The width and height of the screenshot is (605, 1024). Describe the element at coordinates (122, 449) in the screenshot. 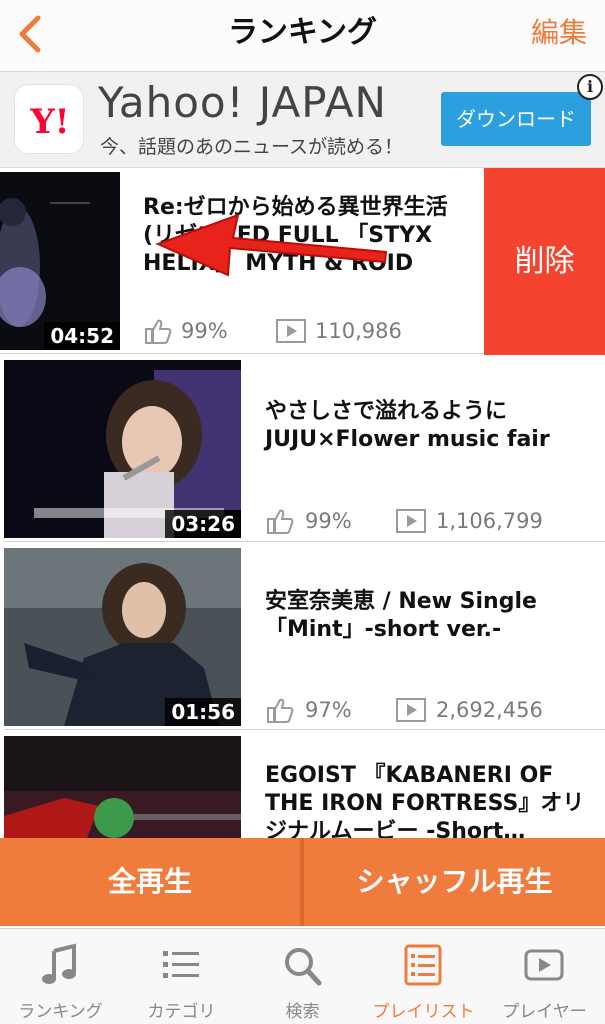

I see `video-thumbnail: 03:26` at that location.